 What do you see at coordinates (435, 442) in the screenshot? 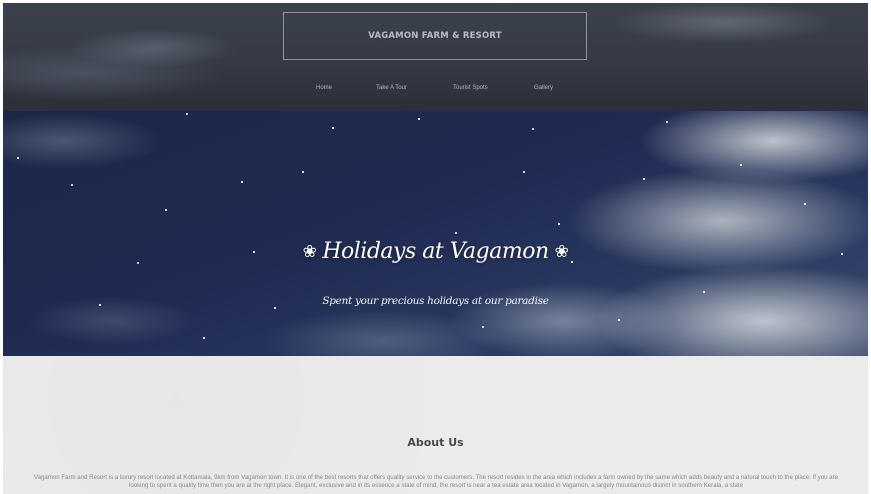
I see `about-title: About Us` at bounding box center [435, 442].